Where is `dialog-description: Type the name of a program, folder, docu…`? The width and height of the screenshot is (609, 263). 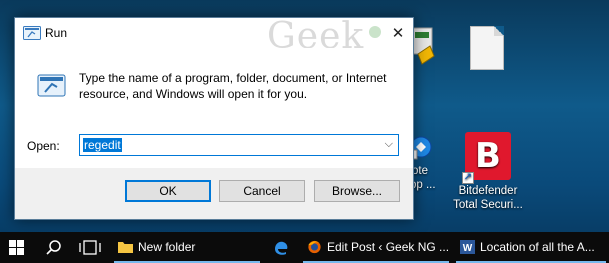 dialog-description: Type the name of a program, folder, docu… is located at coordinates (233, 86).